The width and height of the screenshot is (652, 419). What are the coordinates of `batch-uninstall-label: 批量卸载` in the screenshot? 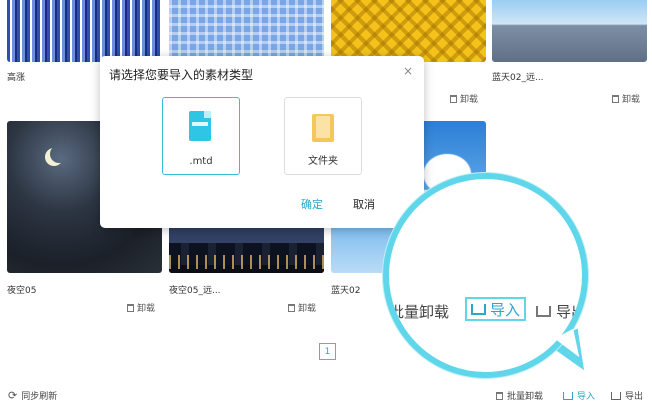 It's located at (525, 397).